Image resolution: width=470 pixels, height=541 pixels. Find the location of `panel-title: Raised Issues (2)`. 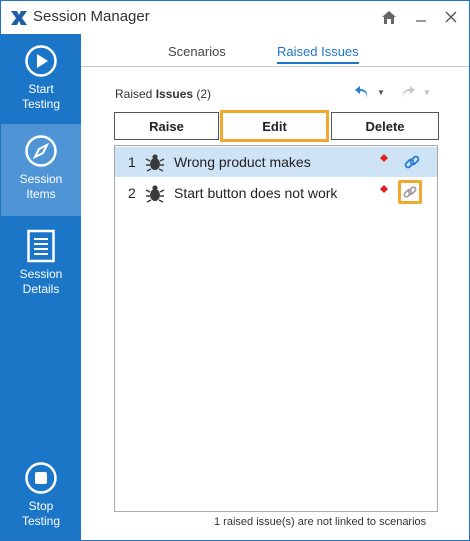

panel-title: Raised Issues (2) is located at coordinates (163, 94).